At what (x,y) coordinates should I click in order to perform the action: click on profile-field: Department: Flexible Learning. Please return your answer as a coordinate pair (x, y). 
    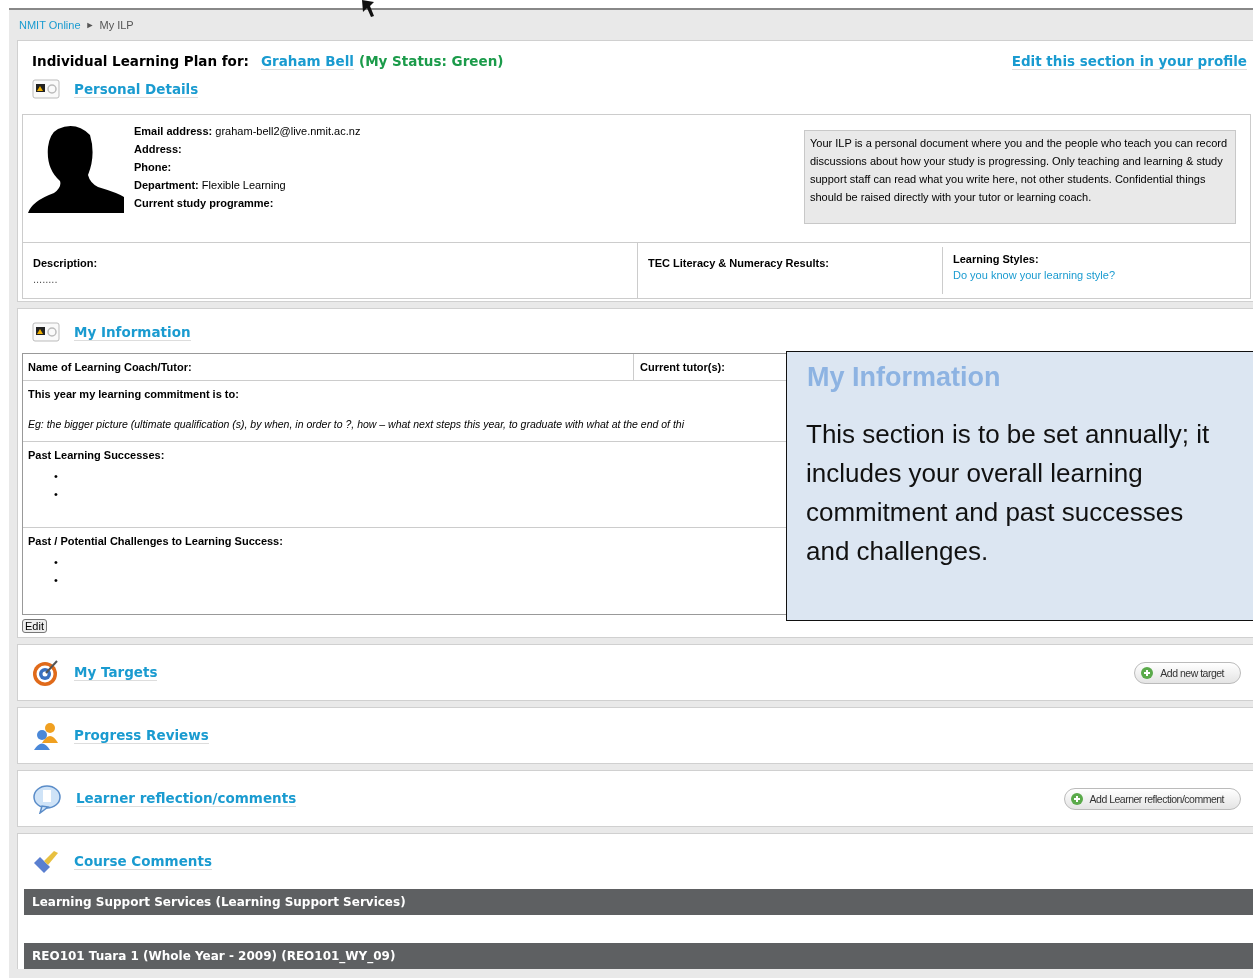
    Looking at the image, I should click on (469, 185).